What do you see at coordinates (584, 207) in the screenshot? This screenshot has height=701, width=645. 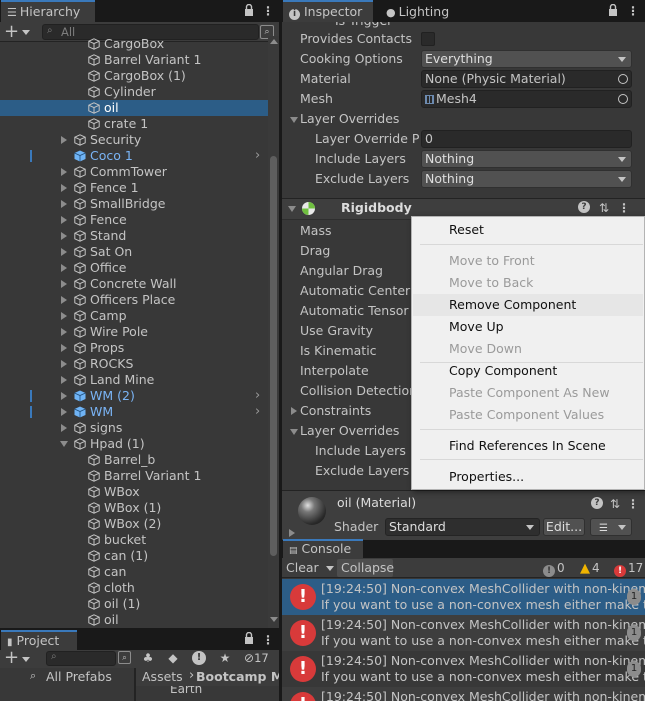 I see `help-icon: ?` at bounding box center [584, 207].